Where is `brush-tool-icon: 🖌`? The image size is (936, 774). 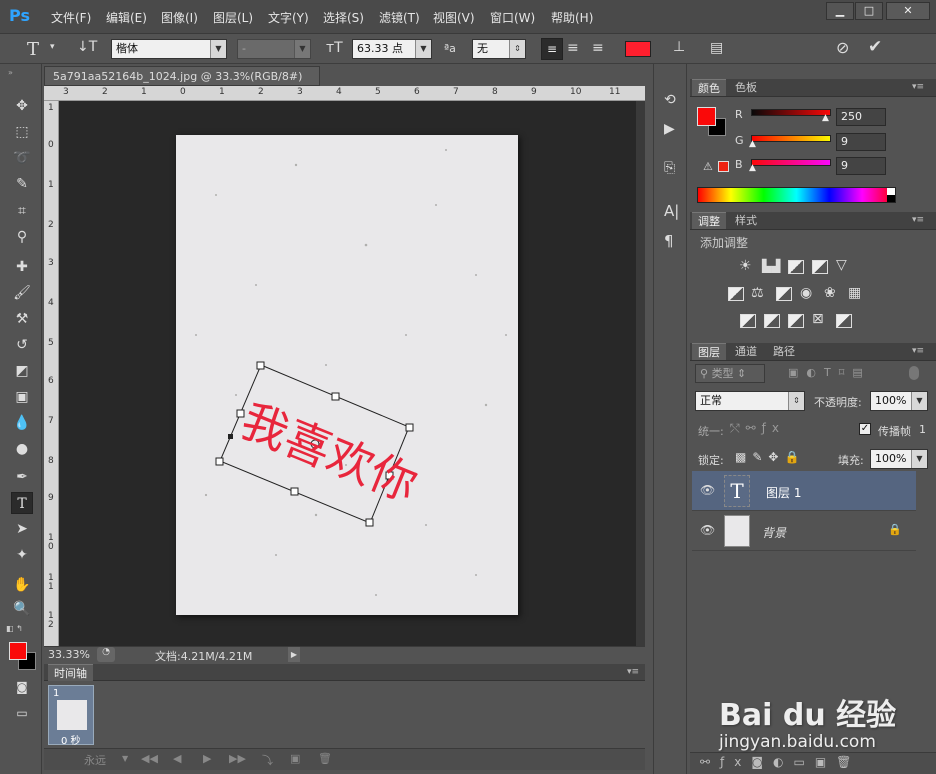 brush-tool-icon: 🖌 is located at coordinates (22, 293).